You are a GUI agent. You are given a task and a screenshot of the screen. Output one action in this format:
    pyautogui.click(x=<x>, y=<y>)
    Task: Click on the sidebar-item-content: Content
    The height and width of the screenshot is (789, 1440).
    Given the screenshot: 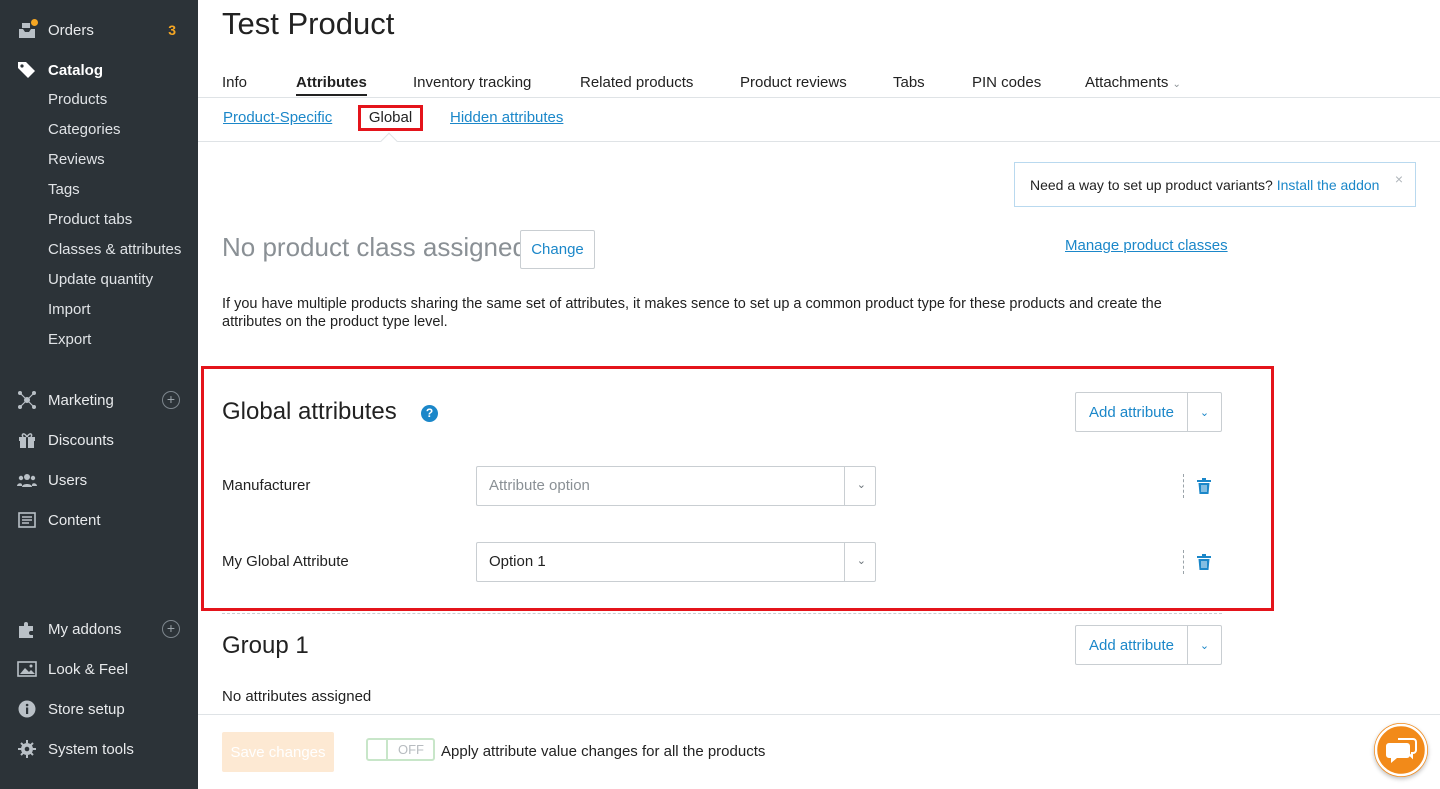 What is the action you would take?
    pyautogui.click(x=99, y=520)
    